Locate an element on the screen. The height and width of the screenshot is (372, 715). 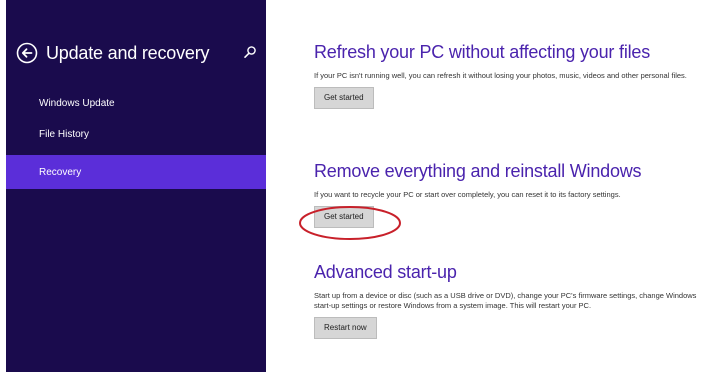
sidebar-item-recovery: Recovery is located at coordinates (136, 172).